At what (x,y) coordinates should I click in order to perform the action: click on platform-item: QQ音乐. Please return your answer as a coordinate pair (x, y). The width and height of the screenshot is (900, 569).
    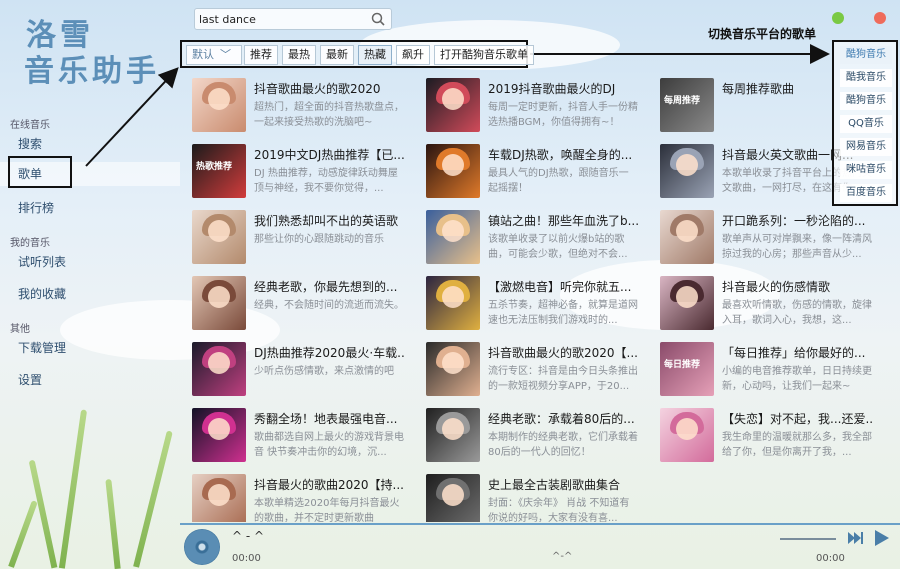
    Looking at the image, I should click on (866, 124).